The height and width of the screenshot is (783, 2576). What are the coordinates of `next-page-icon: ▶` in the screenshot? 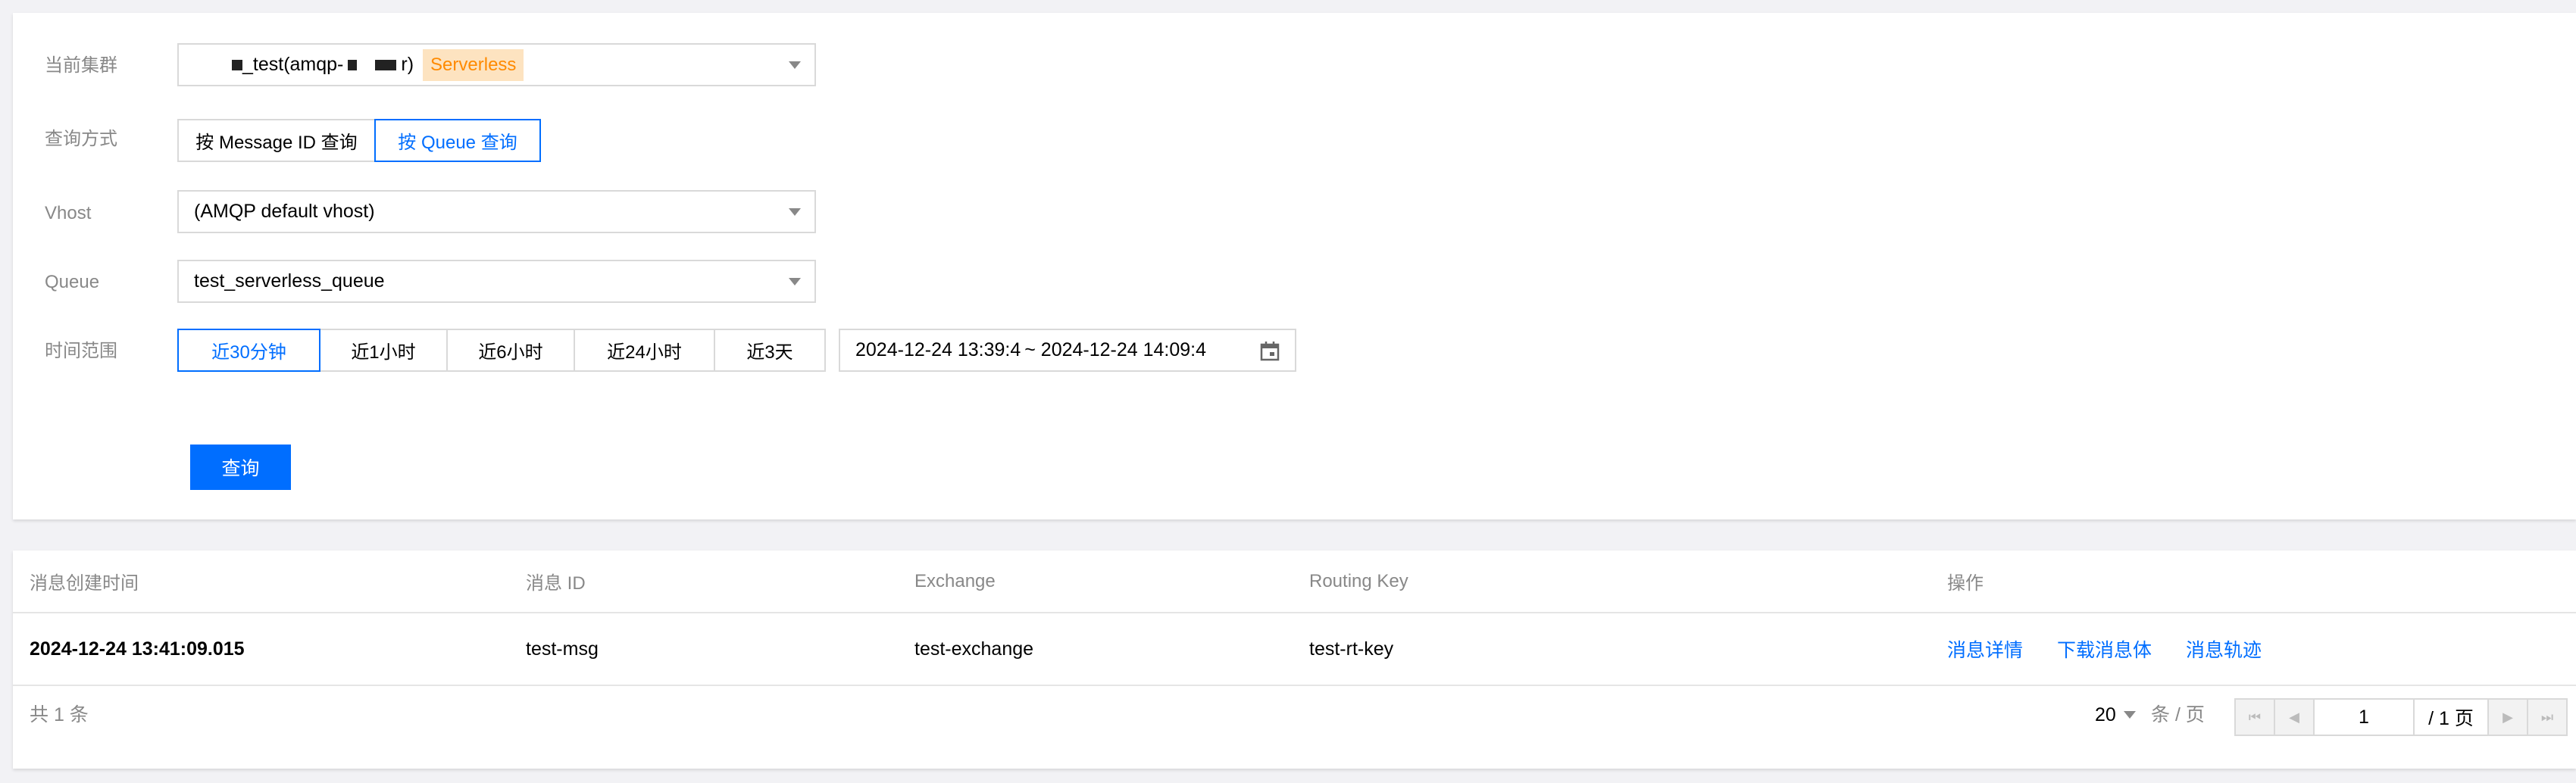 It's located at (2509, 717).